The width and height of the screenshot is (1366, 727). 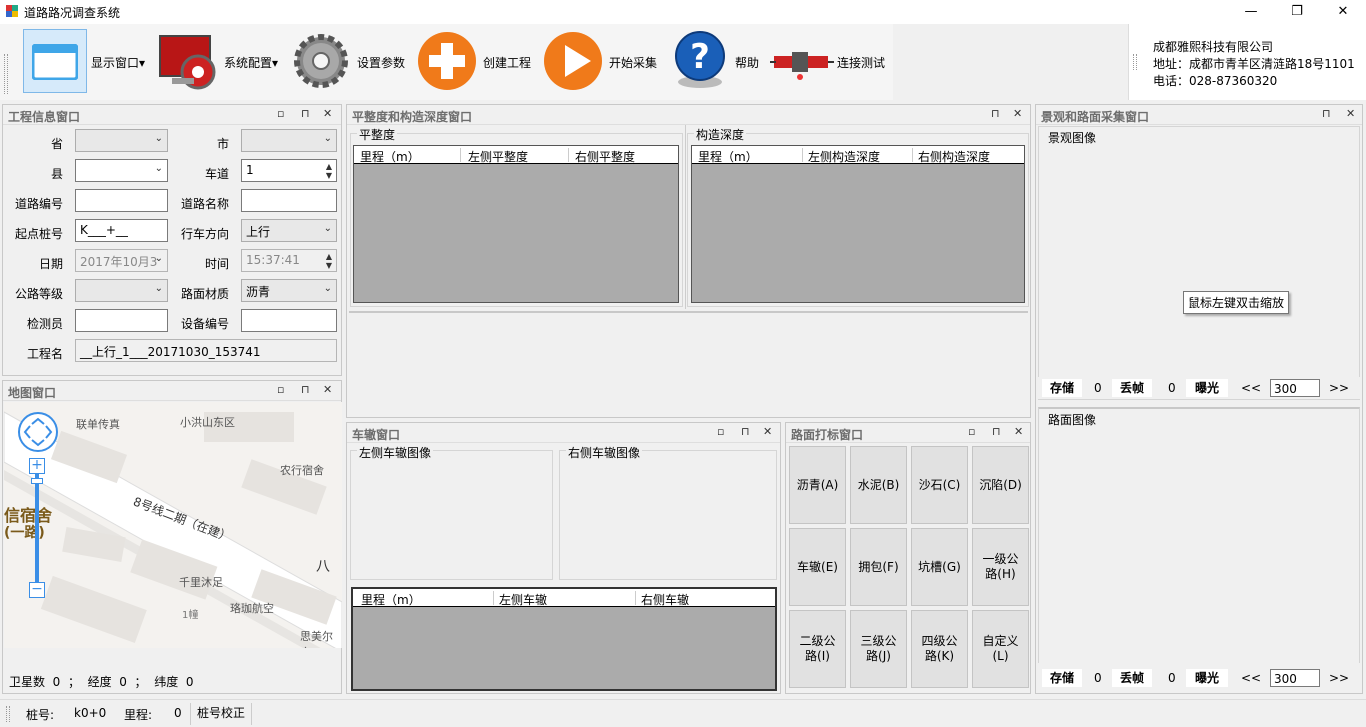 What do you see at coordinates (507, 62) in the screenshot?
I see `create-project-label: 创建工程` at bounding box center [507, 62].